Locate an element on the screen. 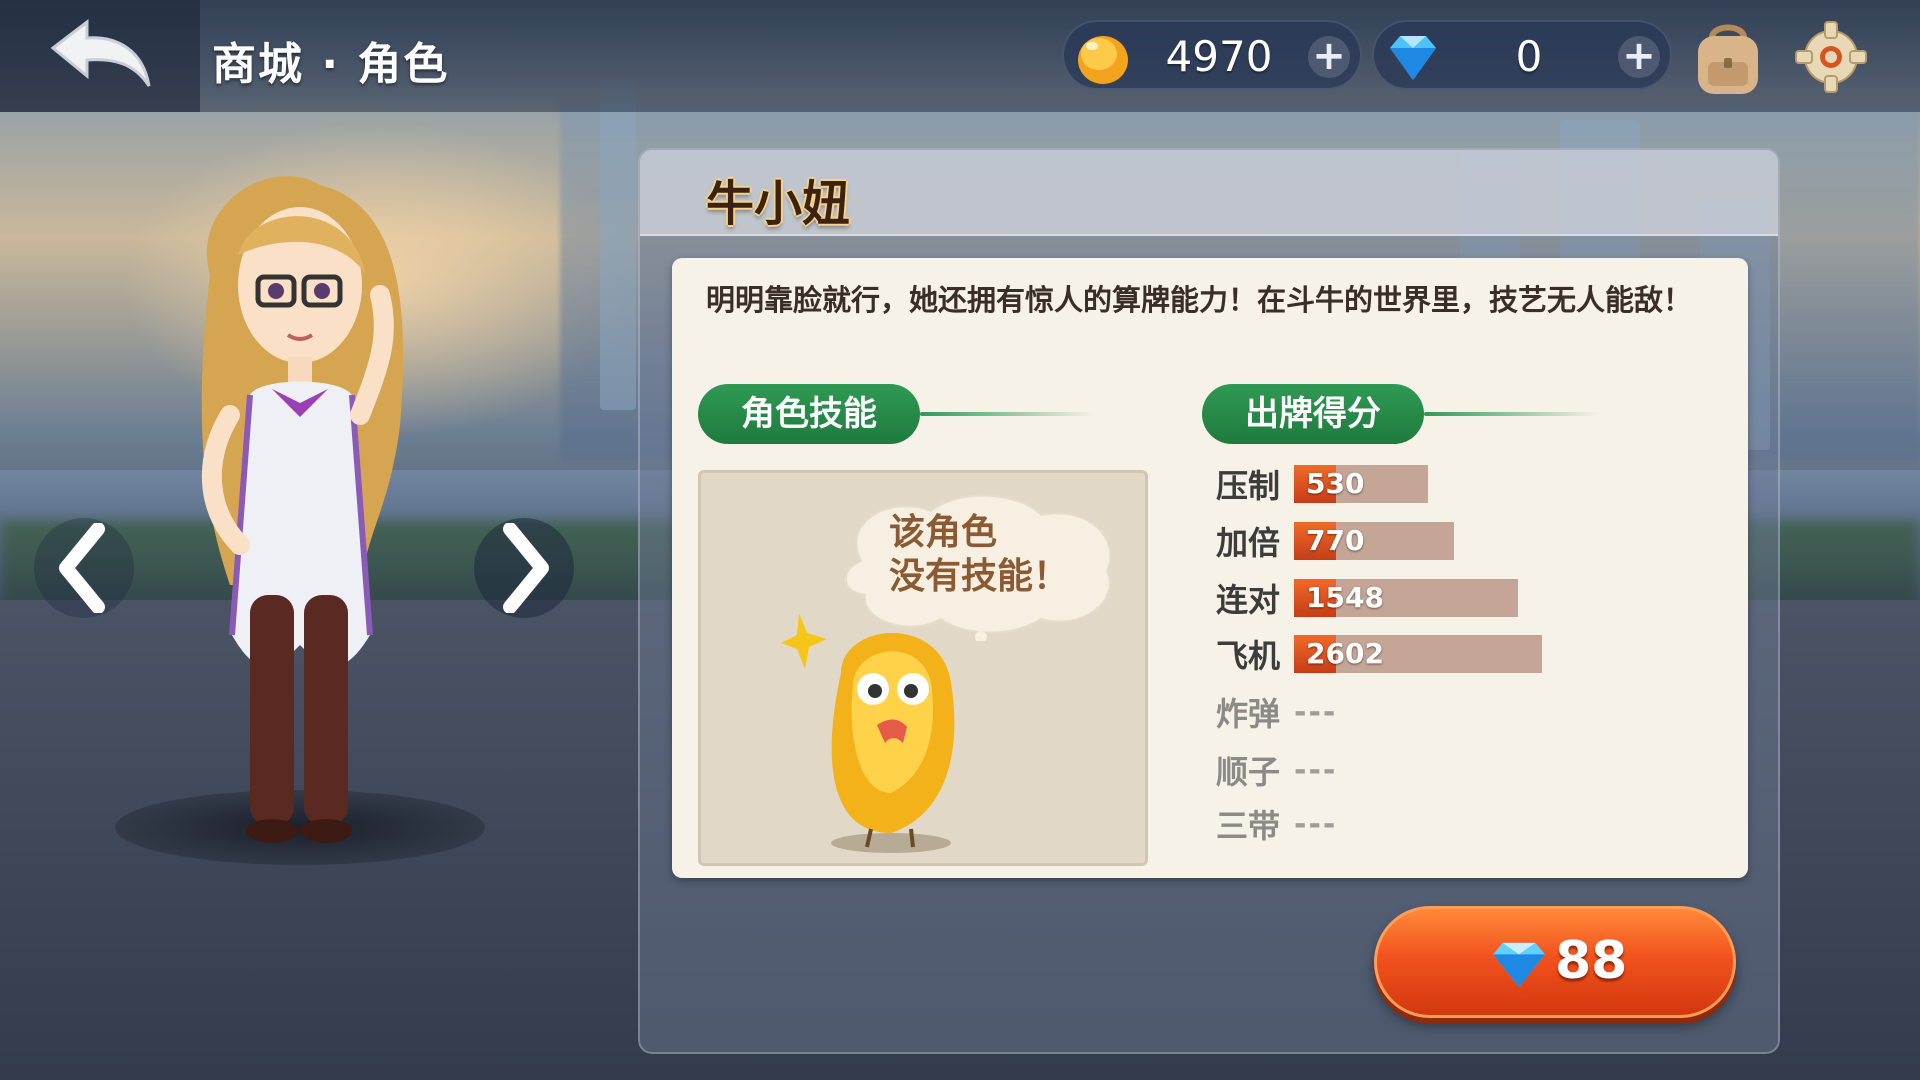 This screenshot has width=1920, height=1080. gold-currency: 4970 + is located at coordinates (1212, 55).